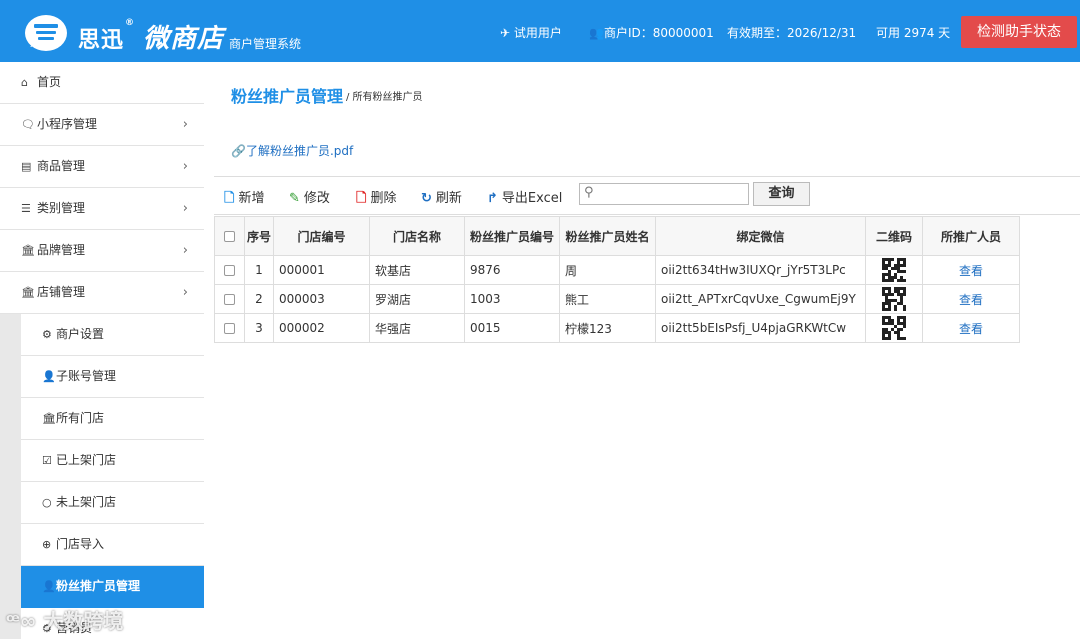 This screenshot has width=1080, height=639. I want to click on sidebar-subitem-unlisted-stores: ○ 未上架门店, so click(112, 503).